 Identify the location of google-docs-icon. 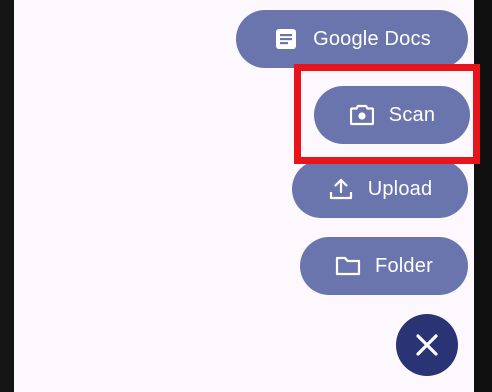
(286, 39).